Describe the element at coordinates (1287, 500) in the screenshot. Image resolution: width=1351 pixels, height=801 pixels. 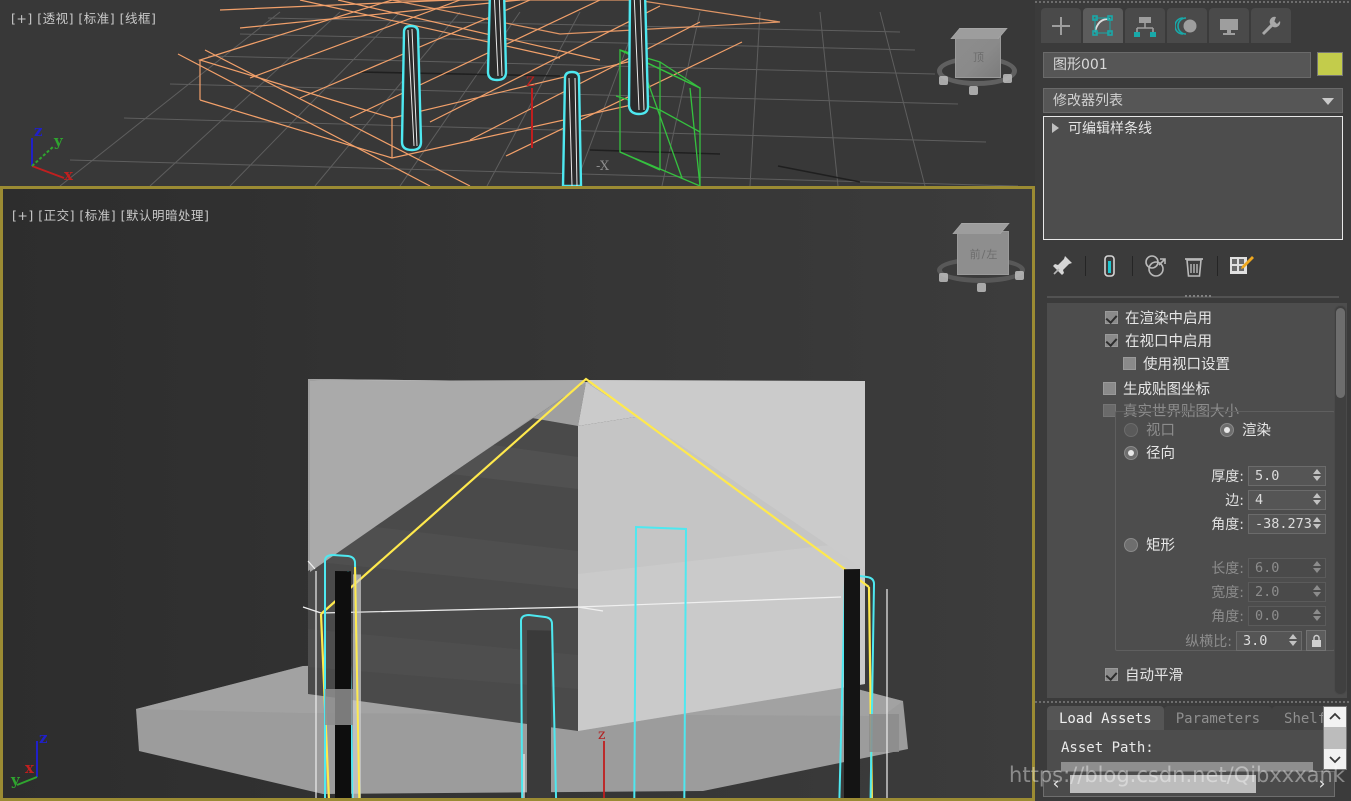
I see `spinner-sides: 4` at that location.